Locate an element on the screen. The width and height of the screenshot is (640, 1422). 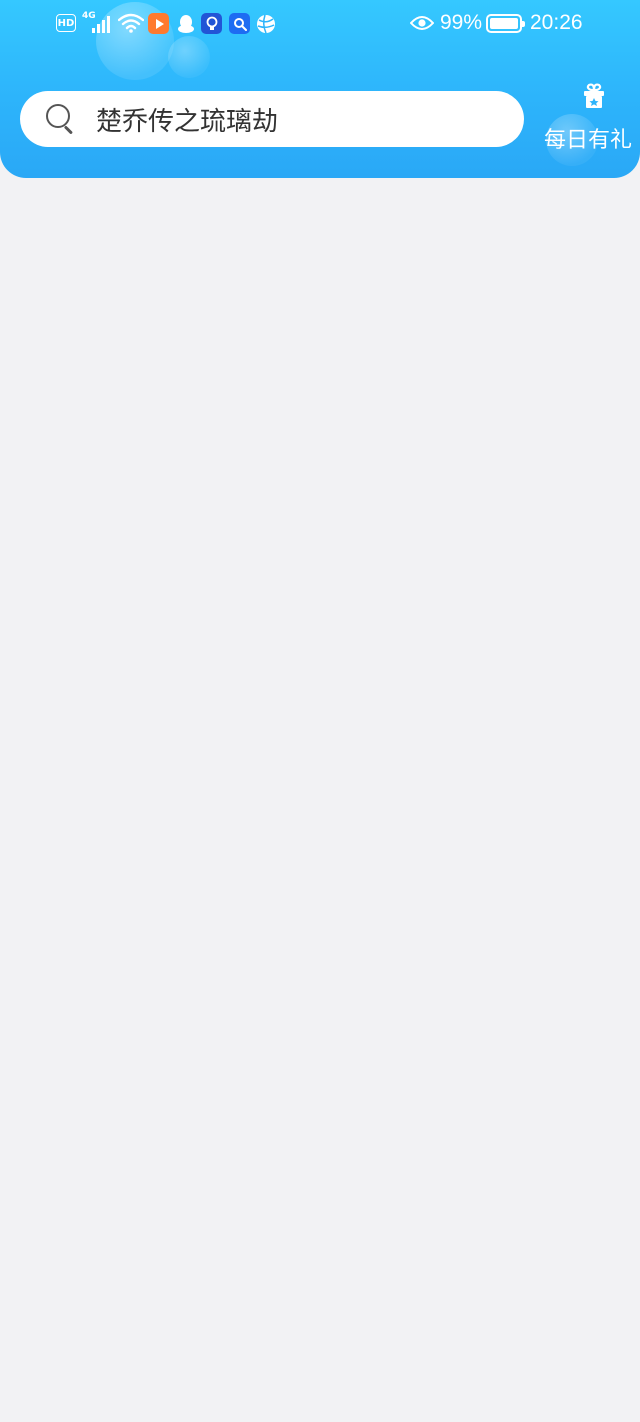
video-app-icon is located at coordinates (158, 23).